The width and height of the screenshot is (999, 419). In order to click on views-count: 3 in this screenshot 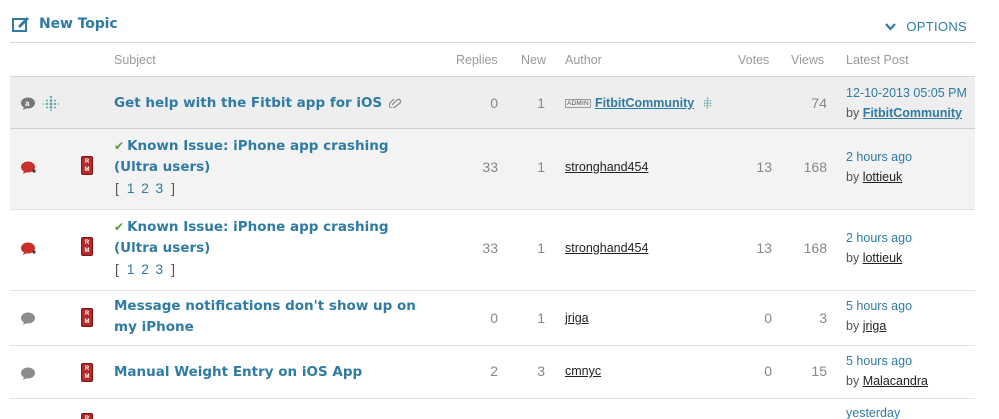, I will do `click(823, 318)`.